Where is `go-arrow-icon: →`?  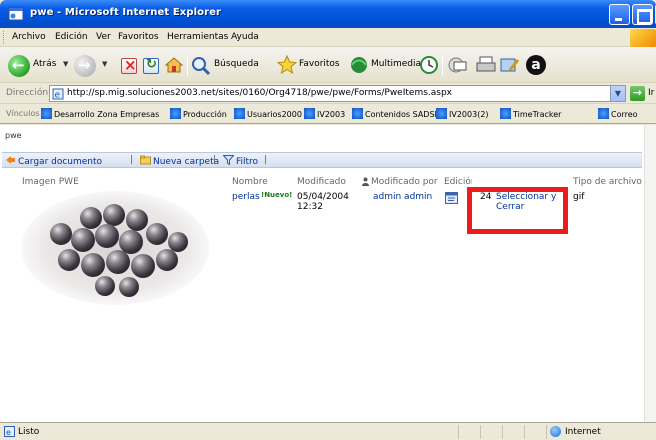
go-arrow-icon: → is located at coordinates (637, 93).